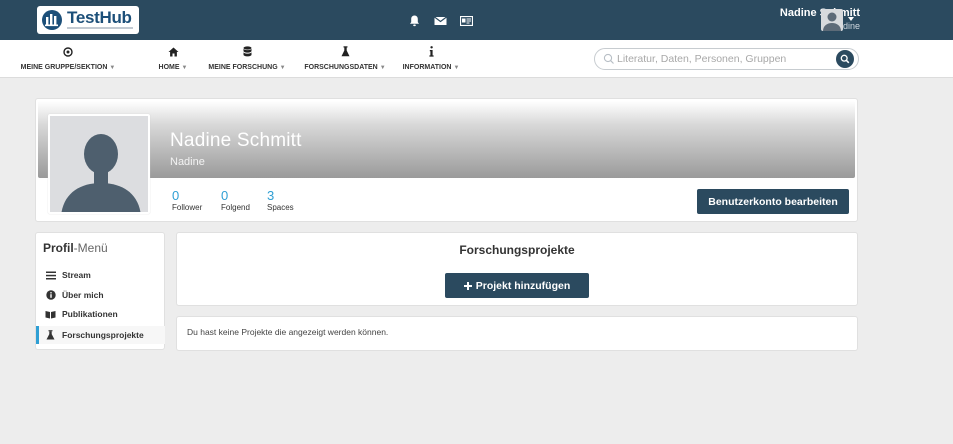  I want to click on id-card-icon, so click(466, 21).